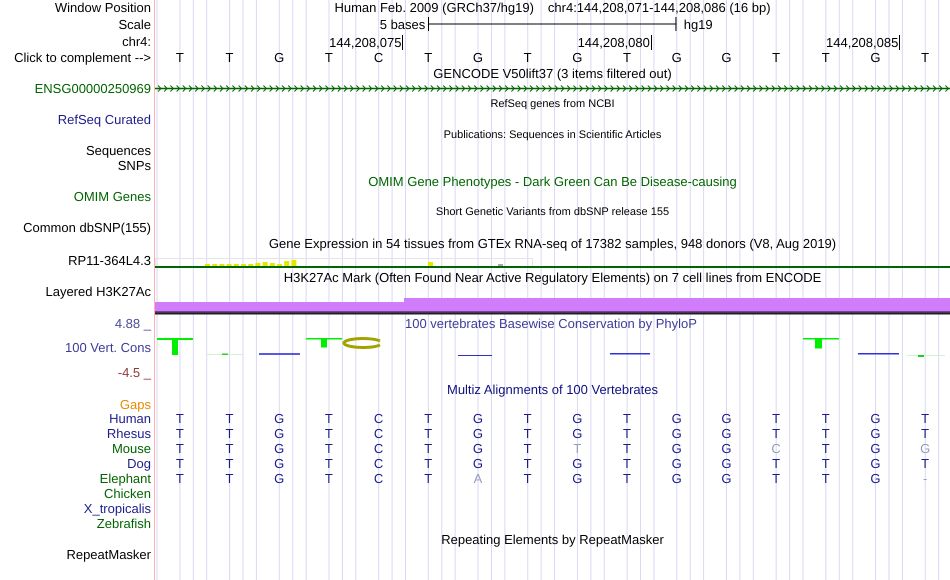 Image resolution: width=950 pixels, height=580 pixels. I want to click on axis-max-label: 4.88 _, so click(132, 323).